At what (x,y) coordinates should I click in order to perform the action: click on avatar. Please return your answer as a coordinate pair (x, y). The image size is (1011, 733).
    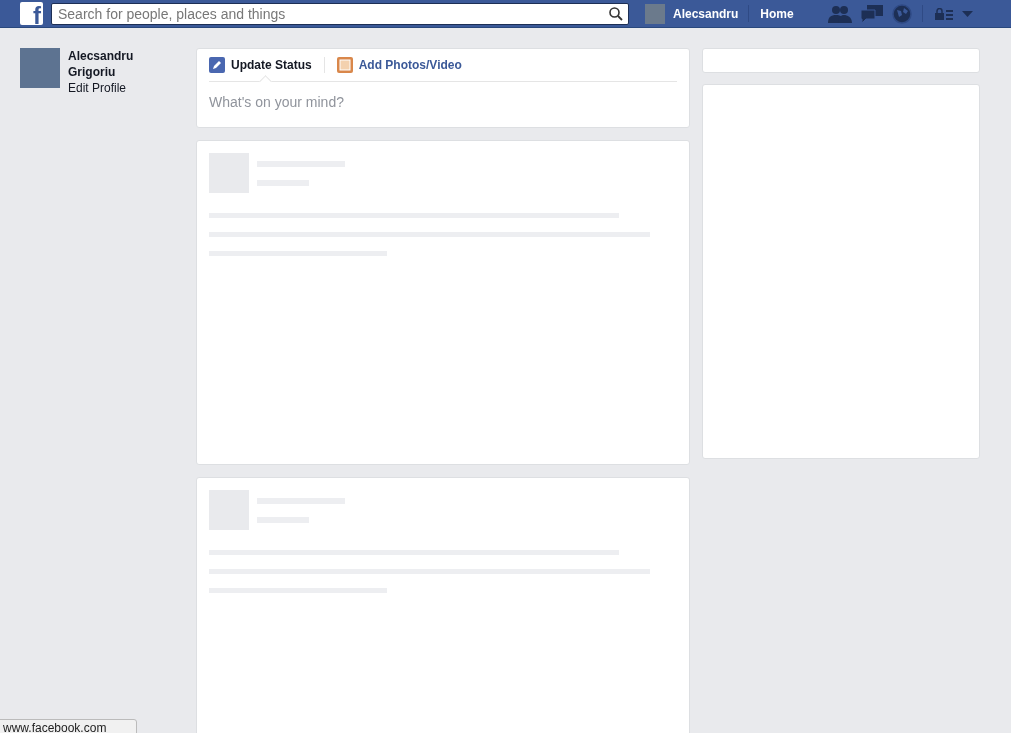
    Looking at the image, I should click on (655, 13).